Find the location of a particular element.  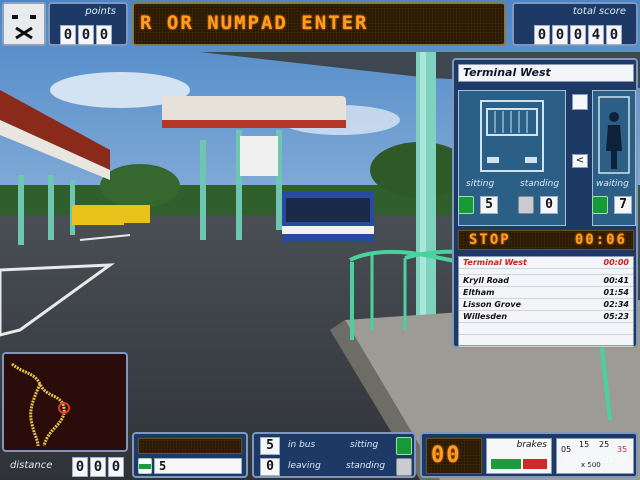

speed-tick: 15 is located at coordinates (584, 444).